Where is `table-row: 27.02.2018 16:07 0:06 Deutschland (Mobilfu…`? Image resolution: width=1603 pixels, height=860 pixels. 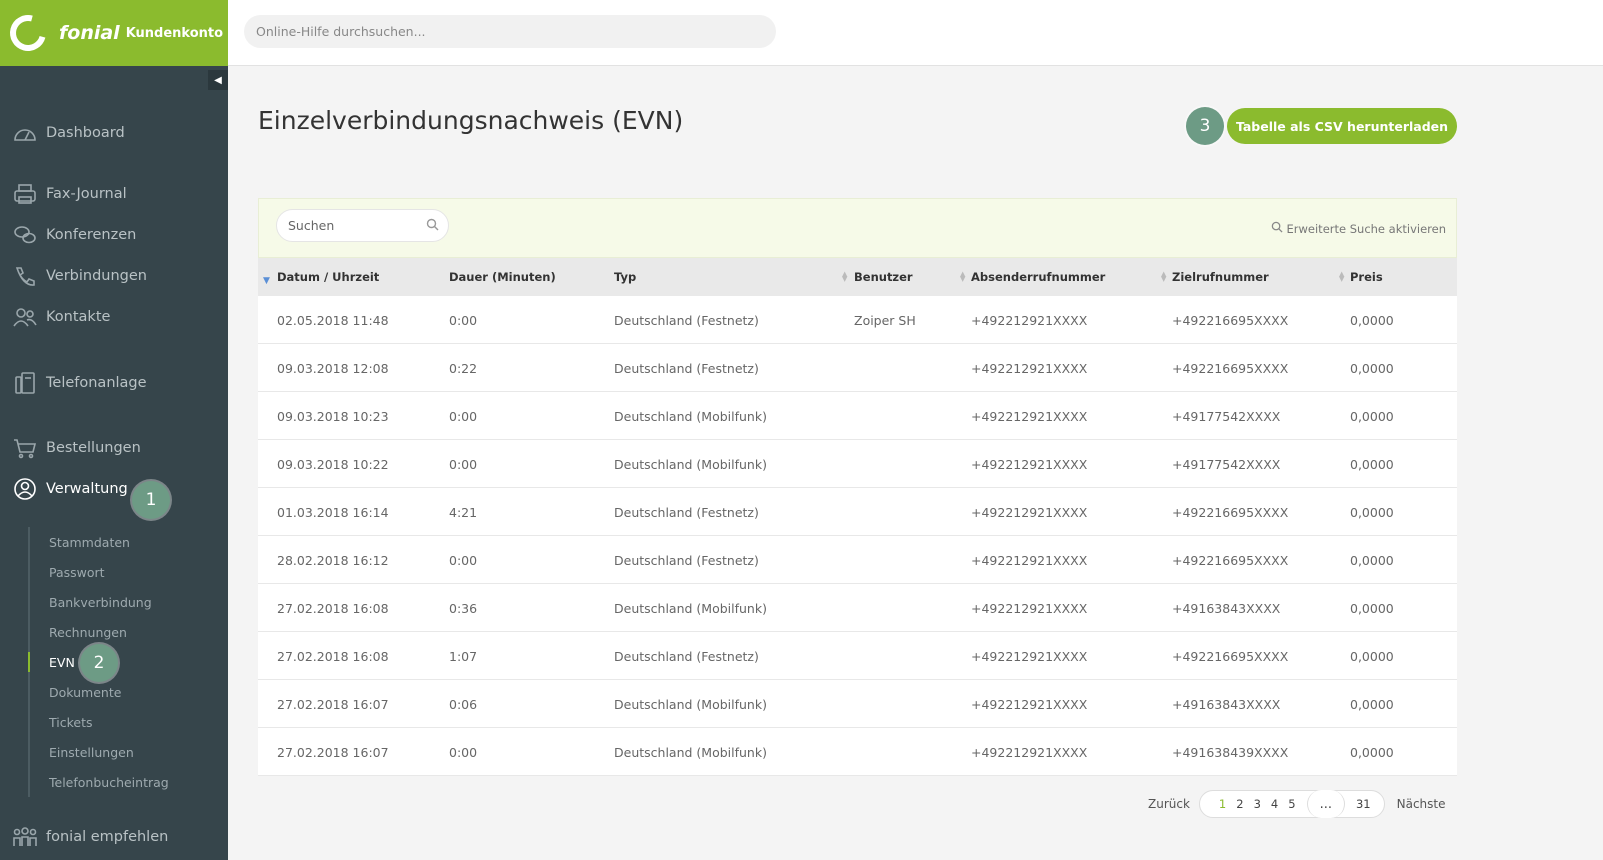 table-row: 27.02.2018 16:07 0:06 Deutschland (Mobilfu… is located at coordinates (857, 704).